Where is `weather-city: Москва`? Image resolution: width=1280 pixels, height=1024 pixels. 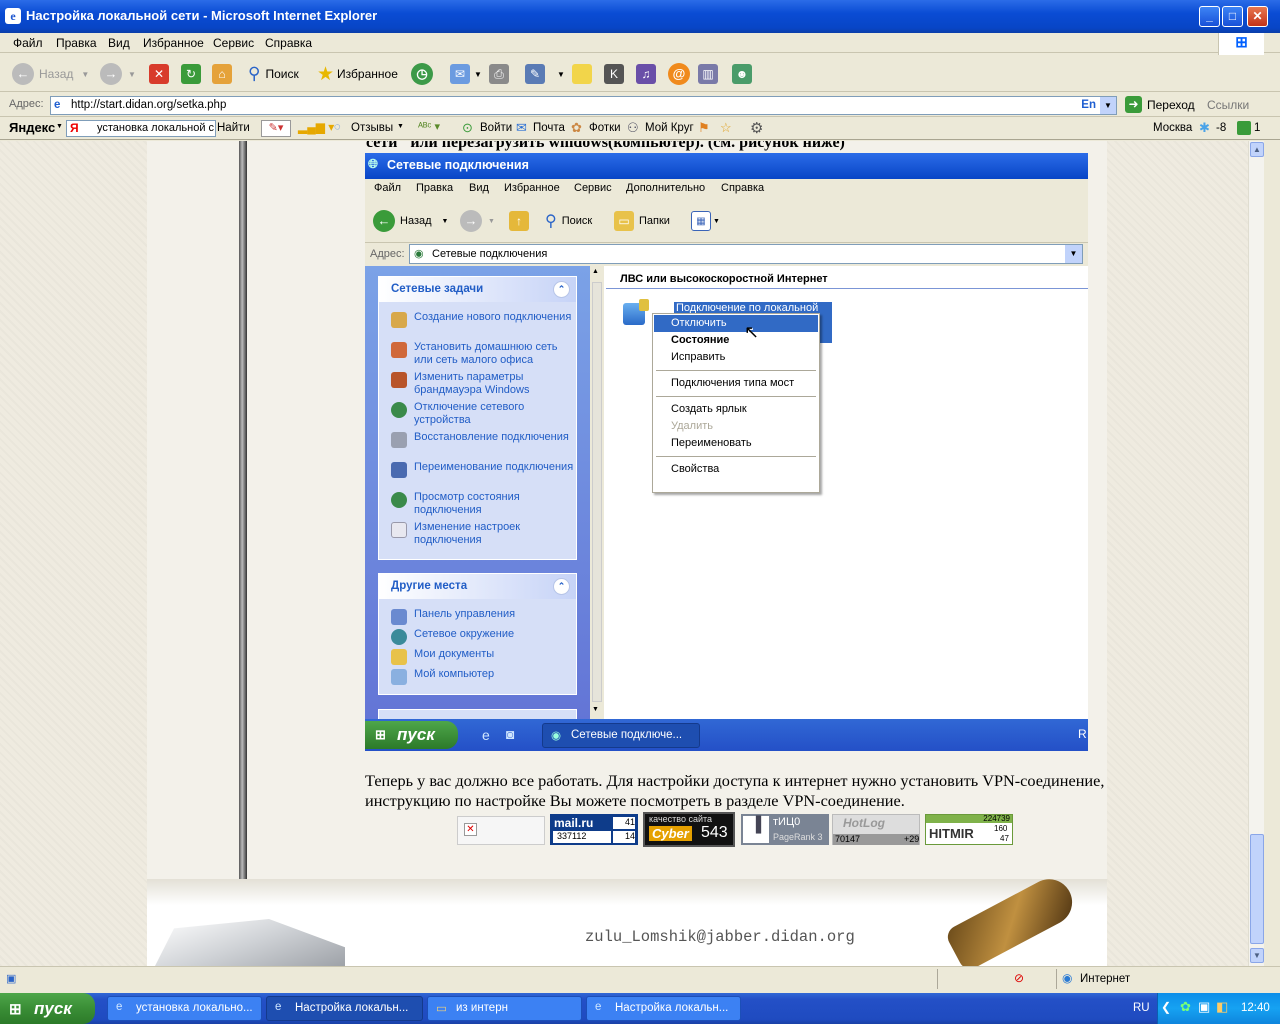 weather-city: Москва is located at coordinates (1172, 128).